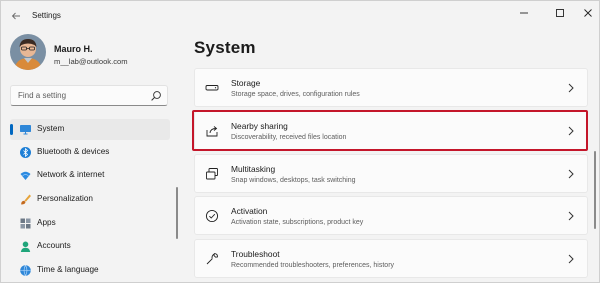 Image resolution: width=600 pixels, height=283 pixels. What do you see at coordinates (25, 246) in the screenshot?
I see `account-icon` at bounding box center [25, 246].